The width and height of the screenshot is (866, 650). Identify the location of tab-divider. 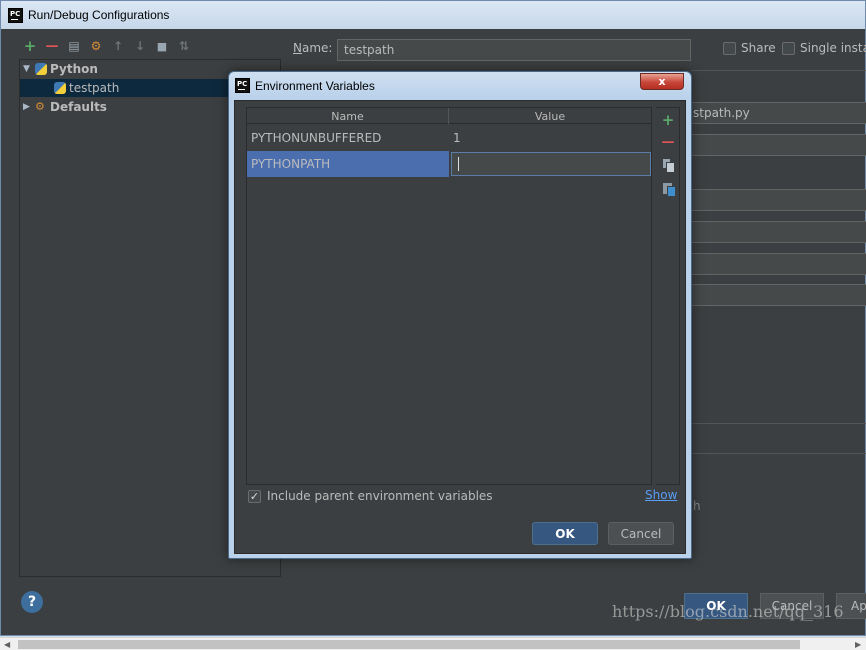
(778, 70).